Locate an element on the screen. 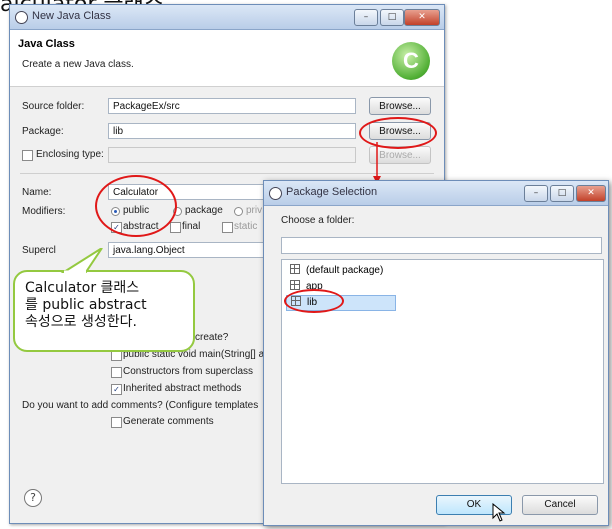 The image size is (612, 529). help-icon: ? is located at coordinates (33, 498).